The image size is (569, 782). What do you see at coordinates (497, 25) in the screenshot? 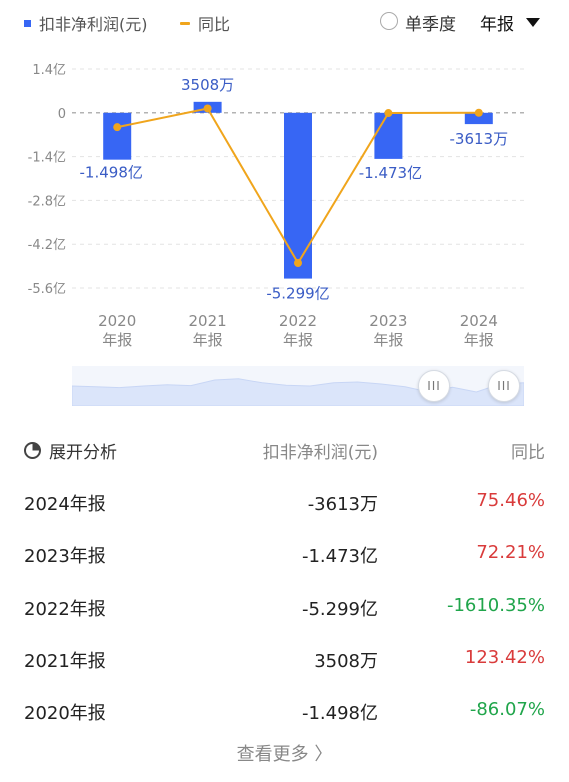
I see `period-selected-label: 年报` at bounding box center [497, 25].